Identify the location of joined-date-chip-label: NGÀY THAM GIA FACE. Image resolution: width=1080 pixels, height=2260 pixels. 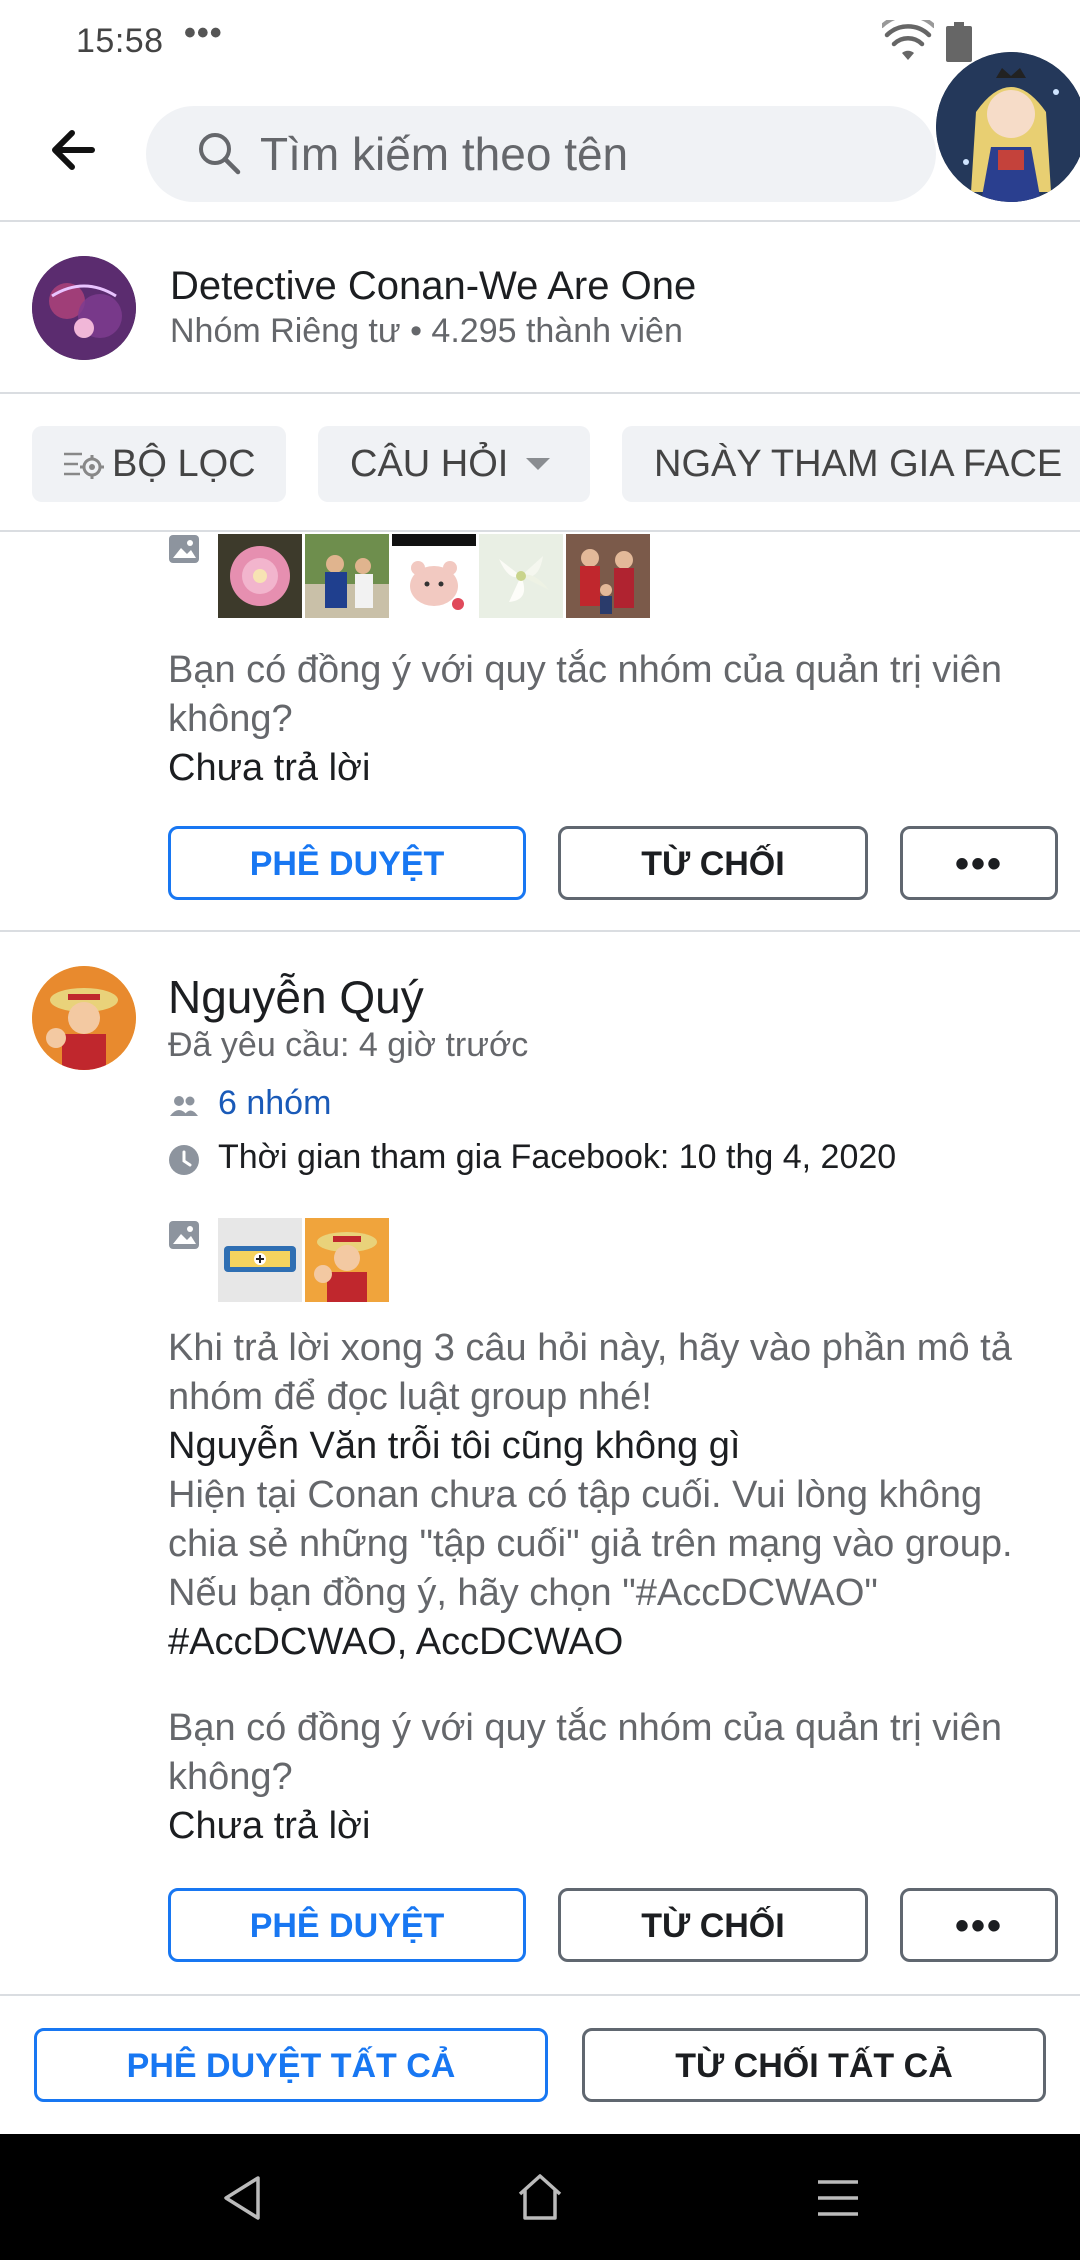
(858, 464).